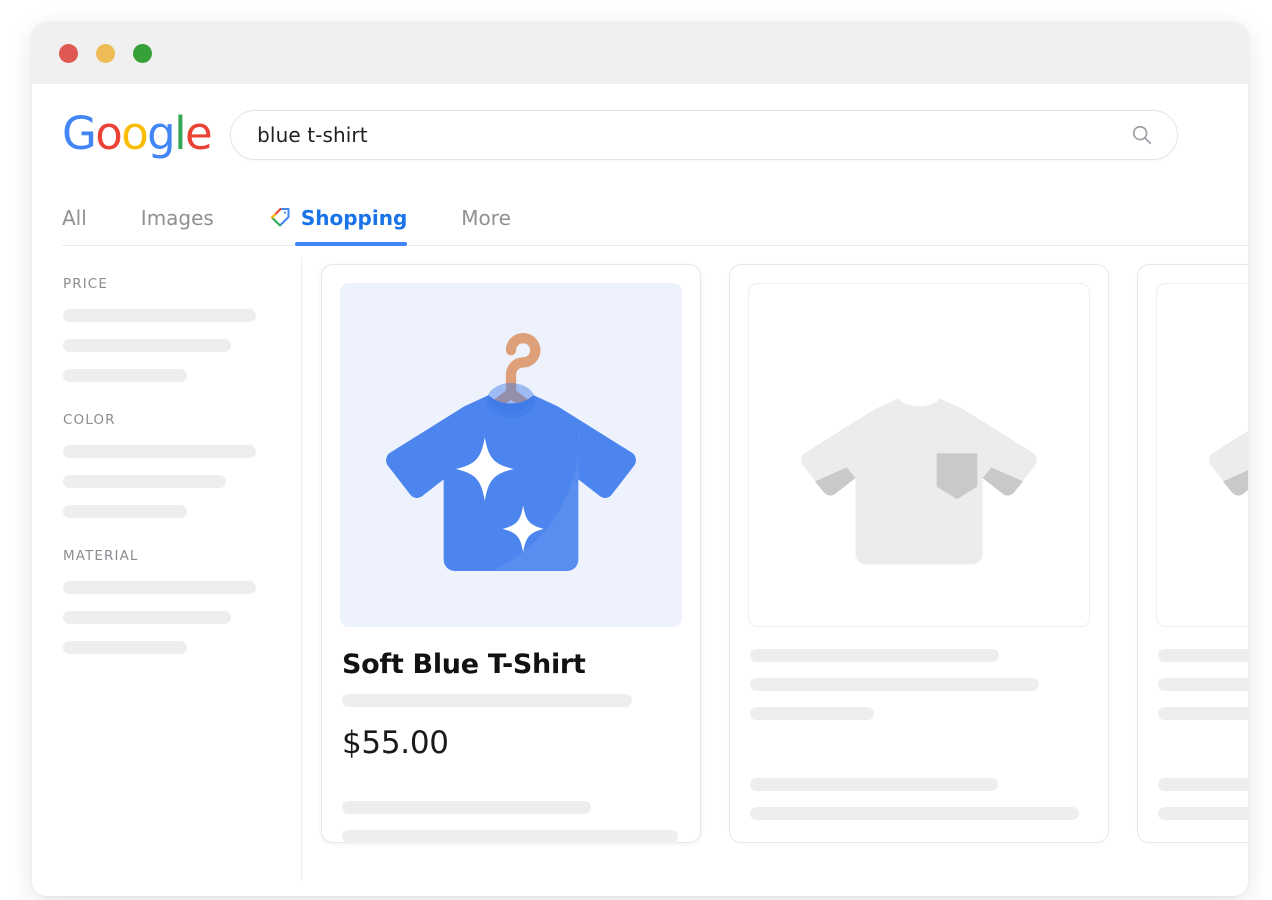 The width and height of the screenshot is (1272, 900). What do you see at coordinates (704, 135) in the screenshot?
I see `search-bar: blue t-shirt` at bounding box center [704, 135].